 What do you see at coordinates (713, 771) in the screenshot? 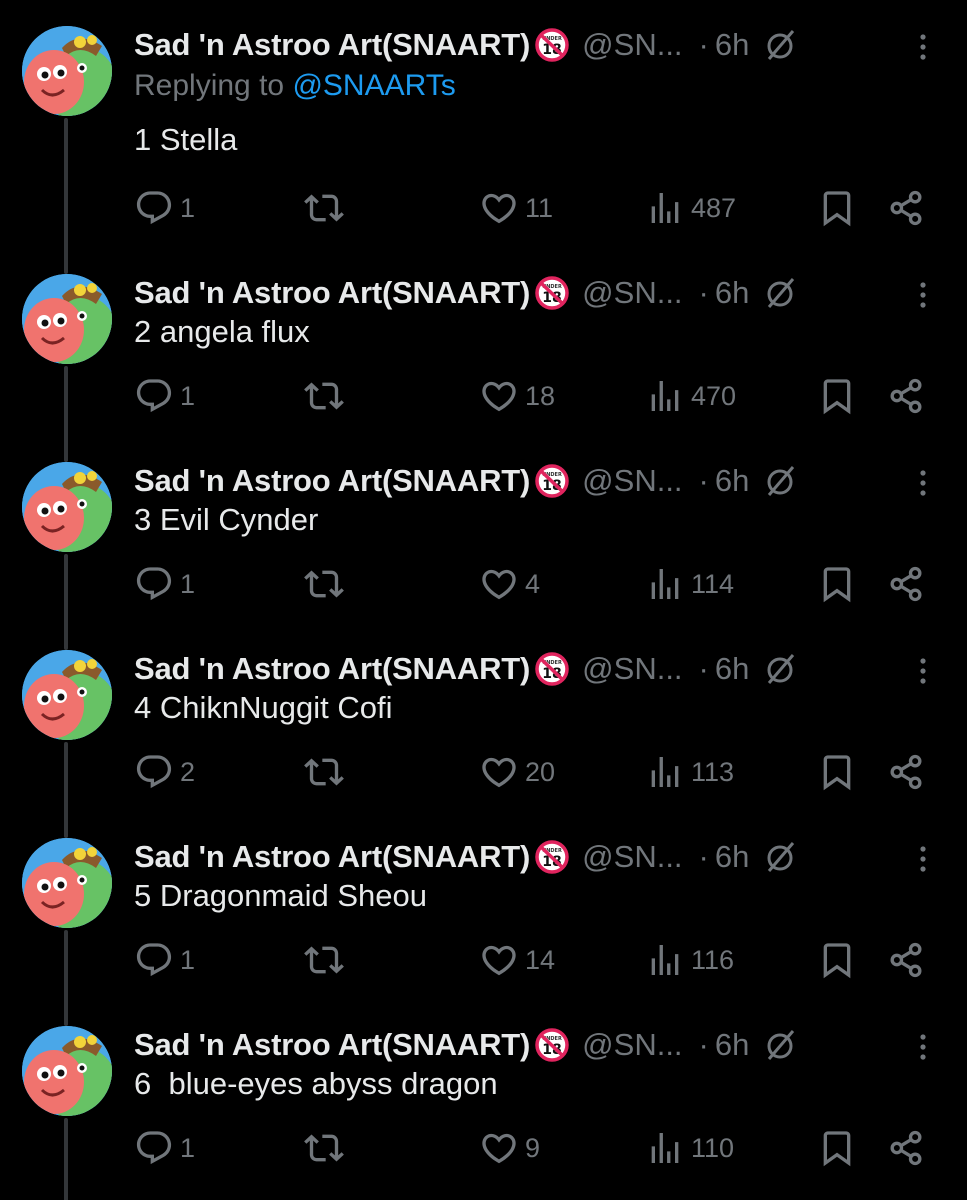
I see `view-count: 113` at bounding box center [713, 771].